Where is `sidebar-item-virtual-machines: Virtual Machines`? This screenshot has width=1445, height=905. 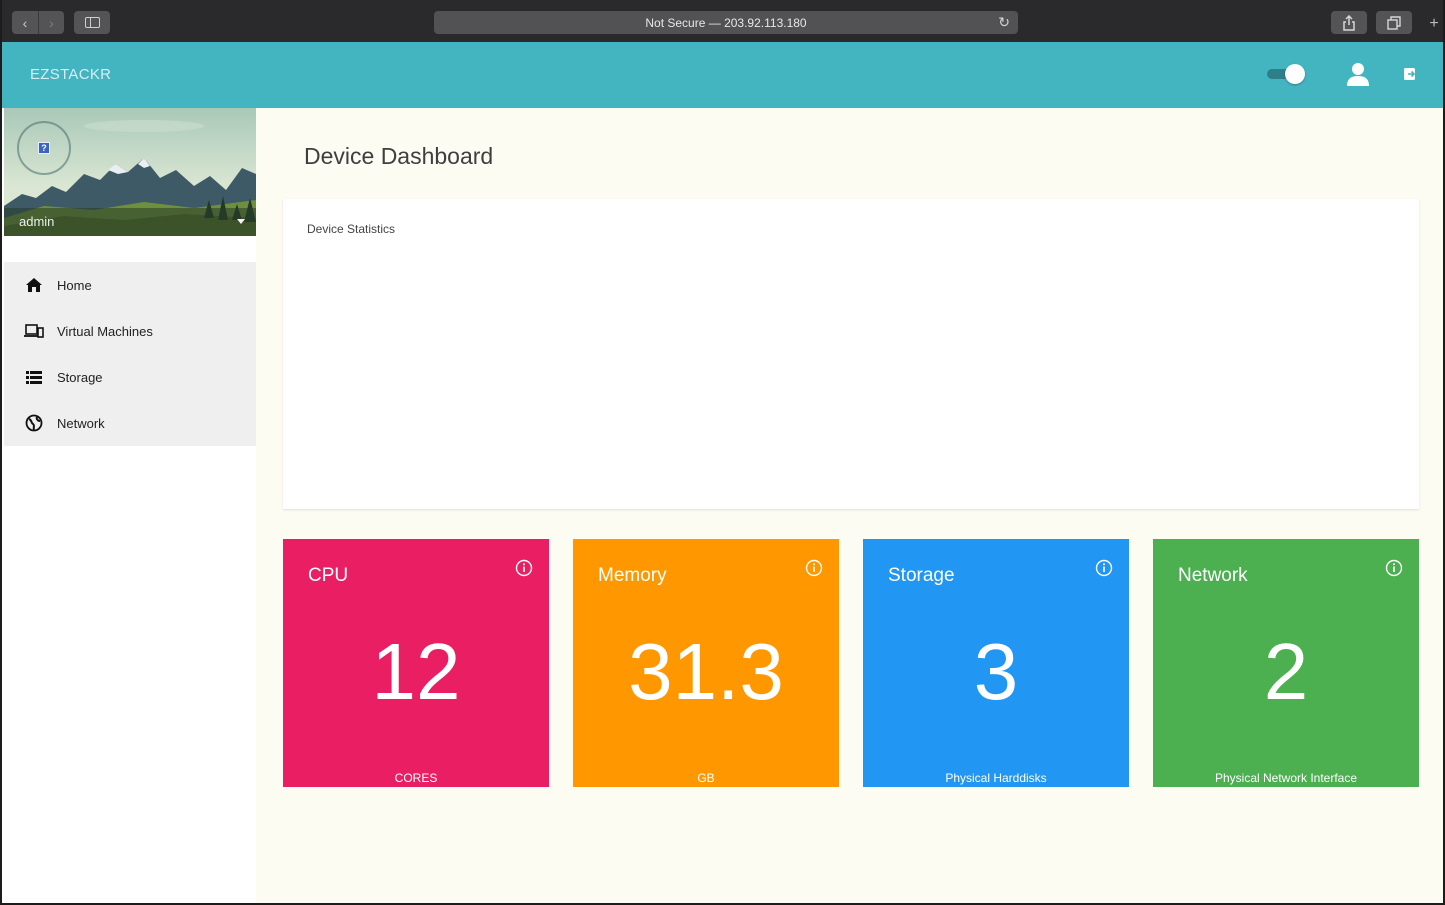 sidebar-item-virtual-machines: Virtual Machines is located at coordinates (130, 331).